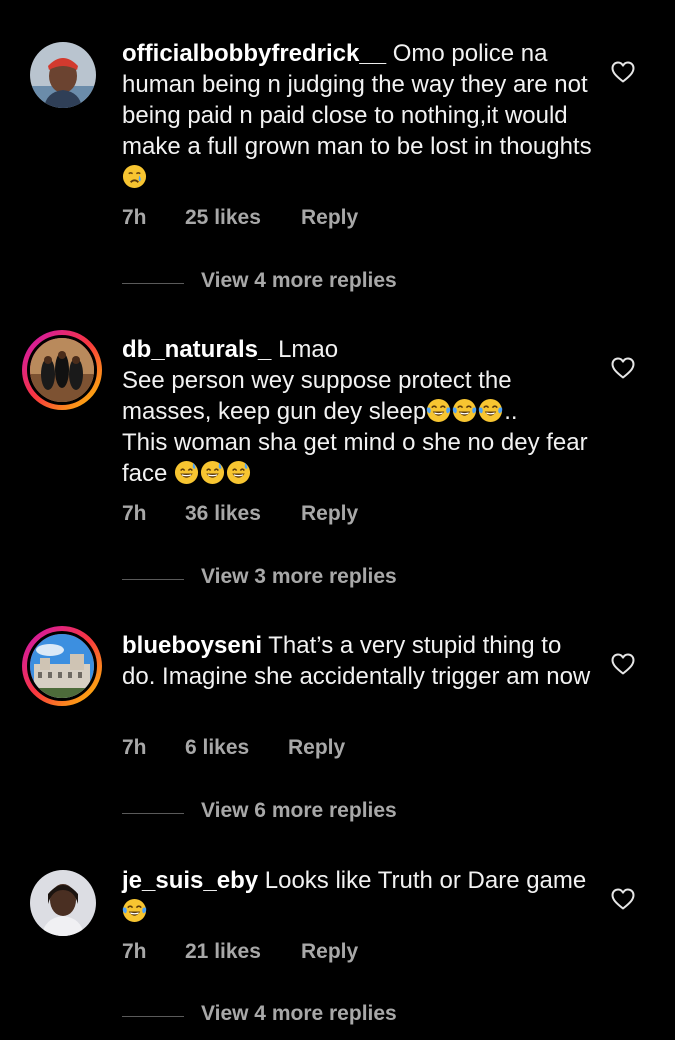  What do you see at coordinates (425, 880) in the screenshot?
I see `comment-text: Looks like Truth or Dare game` at bounding box center [425, 880].